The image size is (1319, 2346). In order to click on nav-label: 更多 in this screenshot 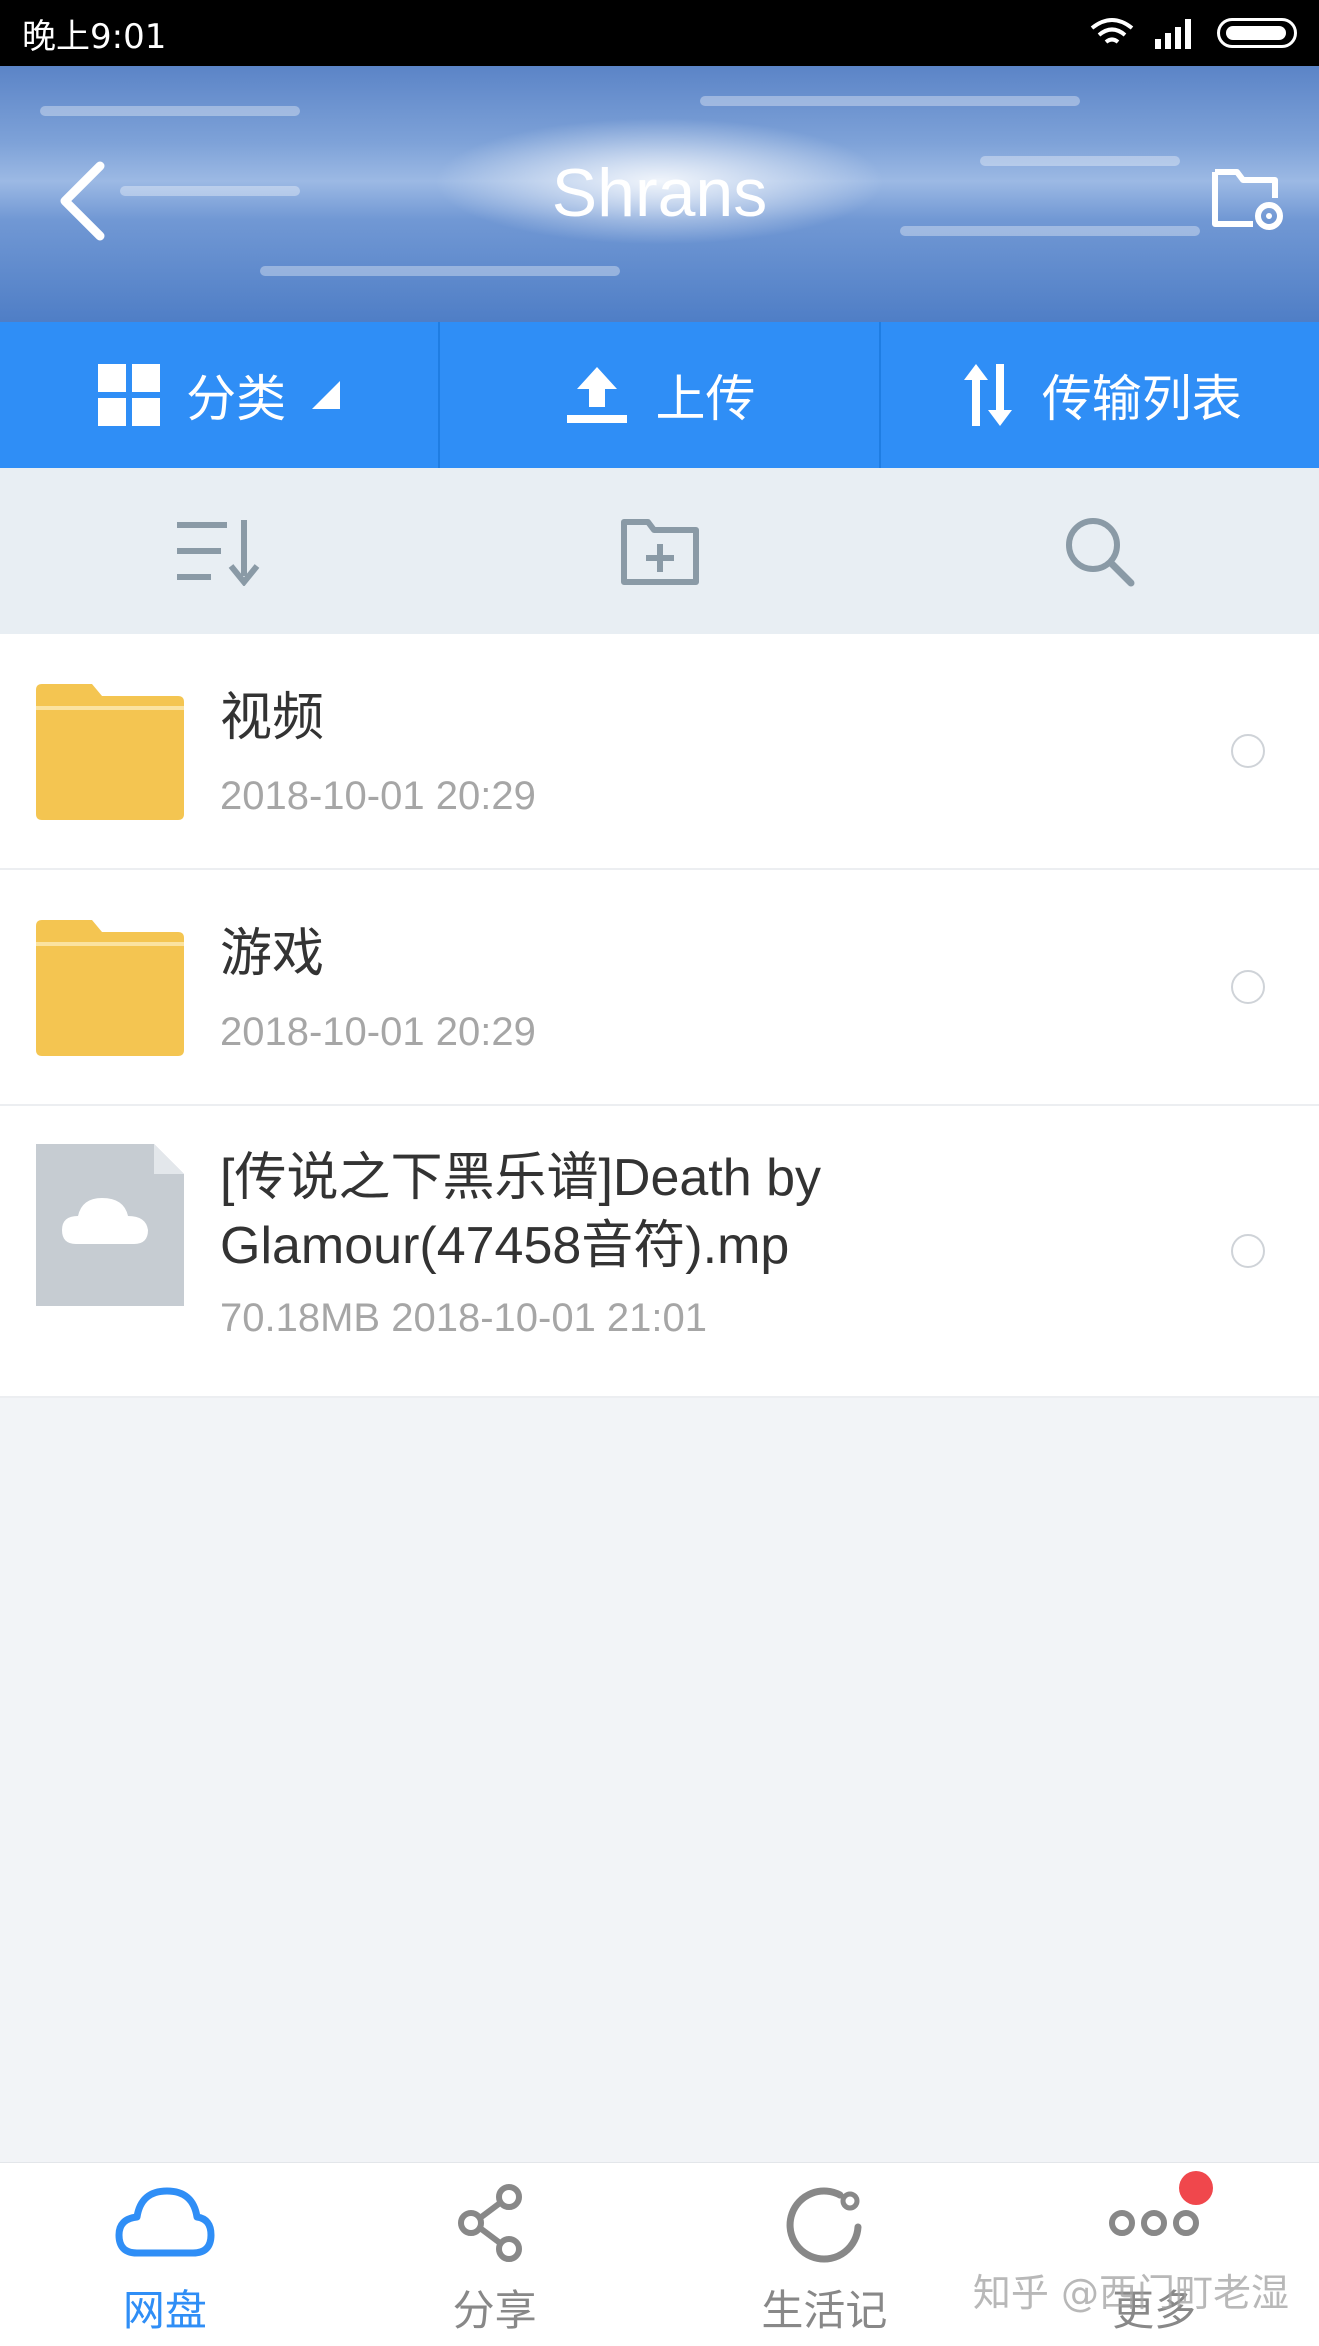, I will do `click(1154, 2310)`.